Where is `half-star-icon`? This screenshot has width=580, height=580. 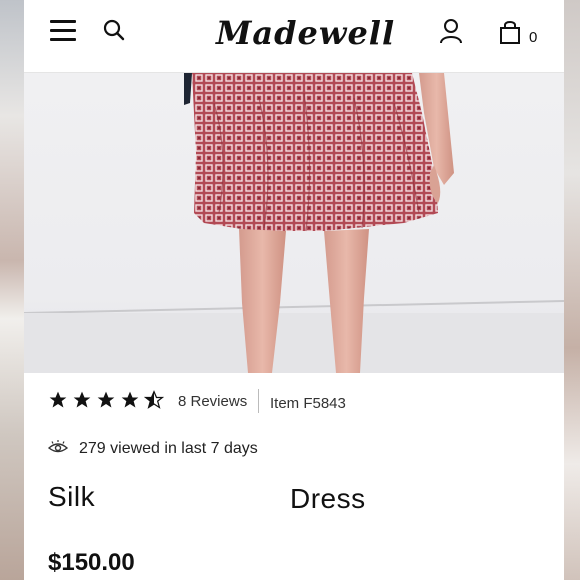 half-star-icon is located at coordinates (154, 399).